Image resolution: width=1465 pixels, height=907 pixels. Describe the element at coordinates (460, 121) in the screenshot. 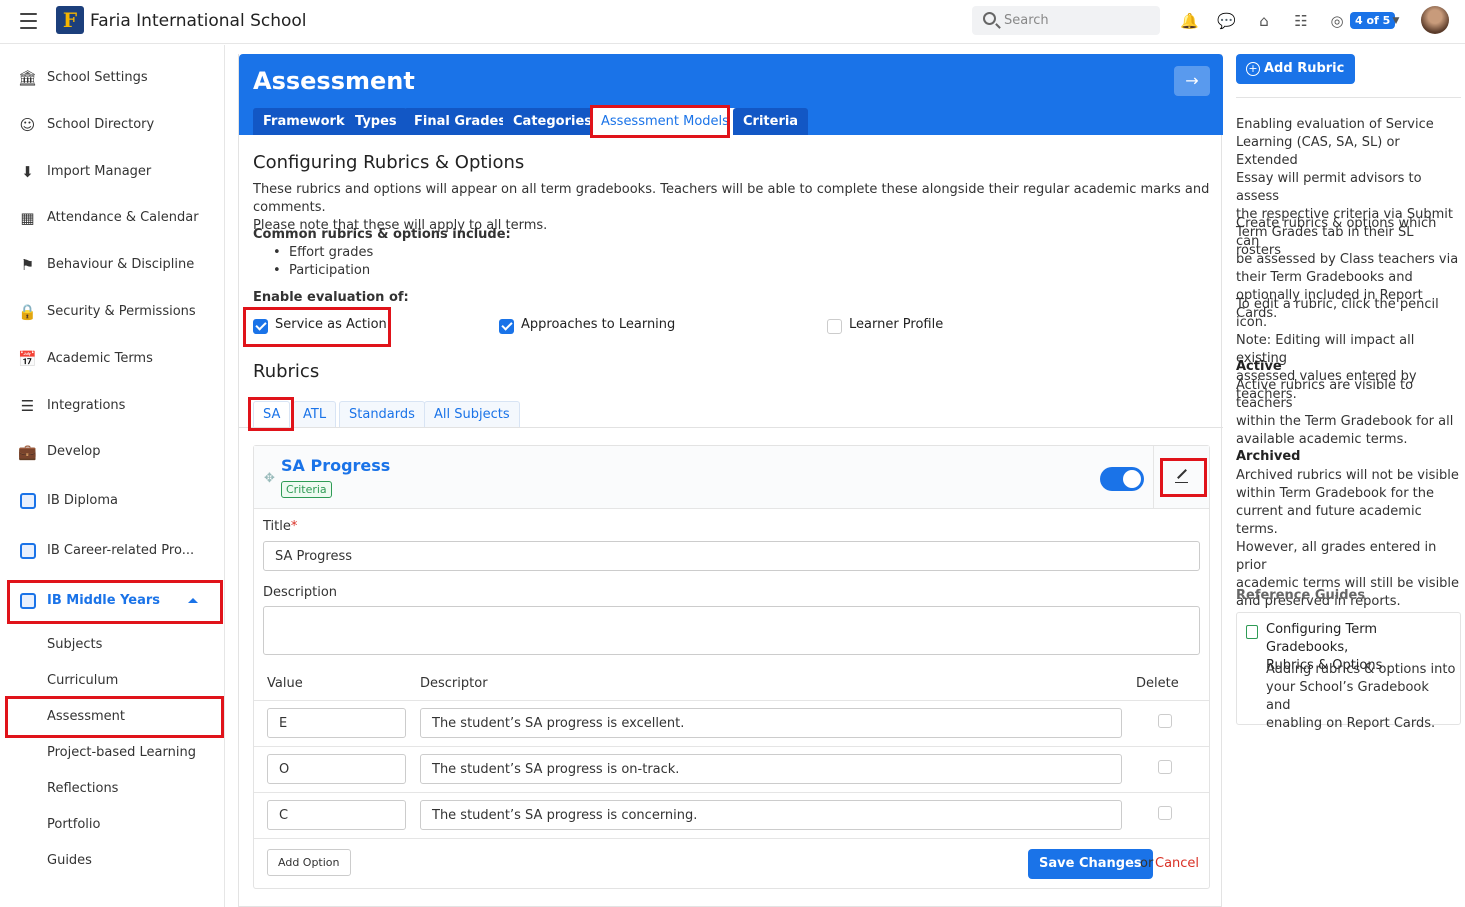

I see `tab-final-grades: Final Grades` at that location.